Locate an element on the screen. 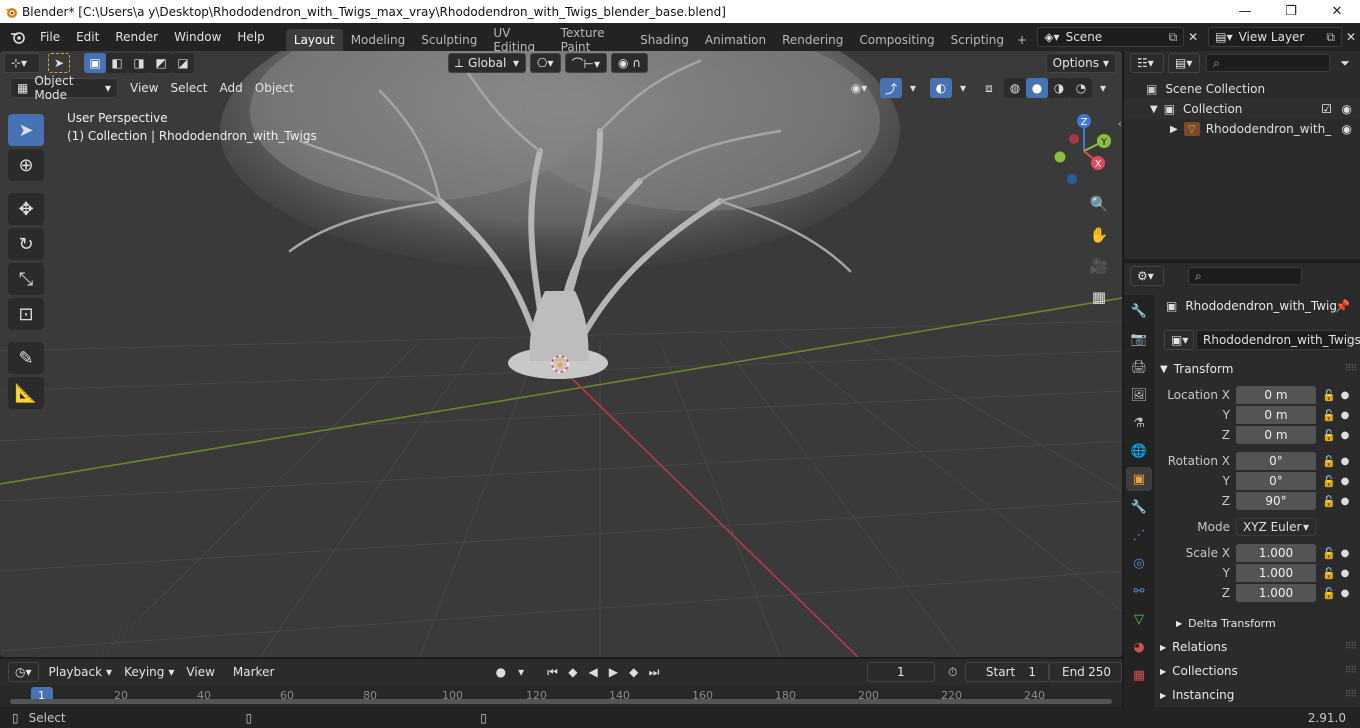 The image size is (1360, 728). object-name-field: Rhododendron_with_Twigs is located at coordinates (1278, 340).